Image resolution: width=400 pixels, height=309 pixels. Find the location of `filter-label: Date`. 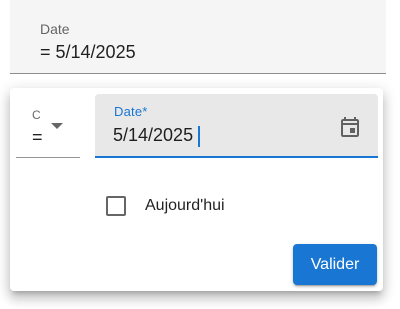

filter-label: Date is located at coordinates (55, 29).